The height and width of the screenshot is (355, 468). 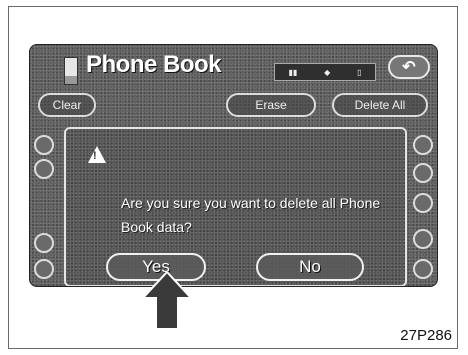 What do you see at coordinates (167, 301) in the screenshot?
I see `pointing-arrow-icon` at bounding box center [167, 301].